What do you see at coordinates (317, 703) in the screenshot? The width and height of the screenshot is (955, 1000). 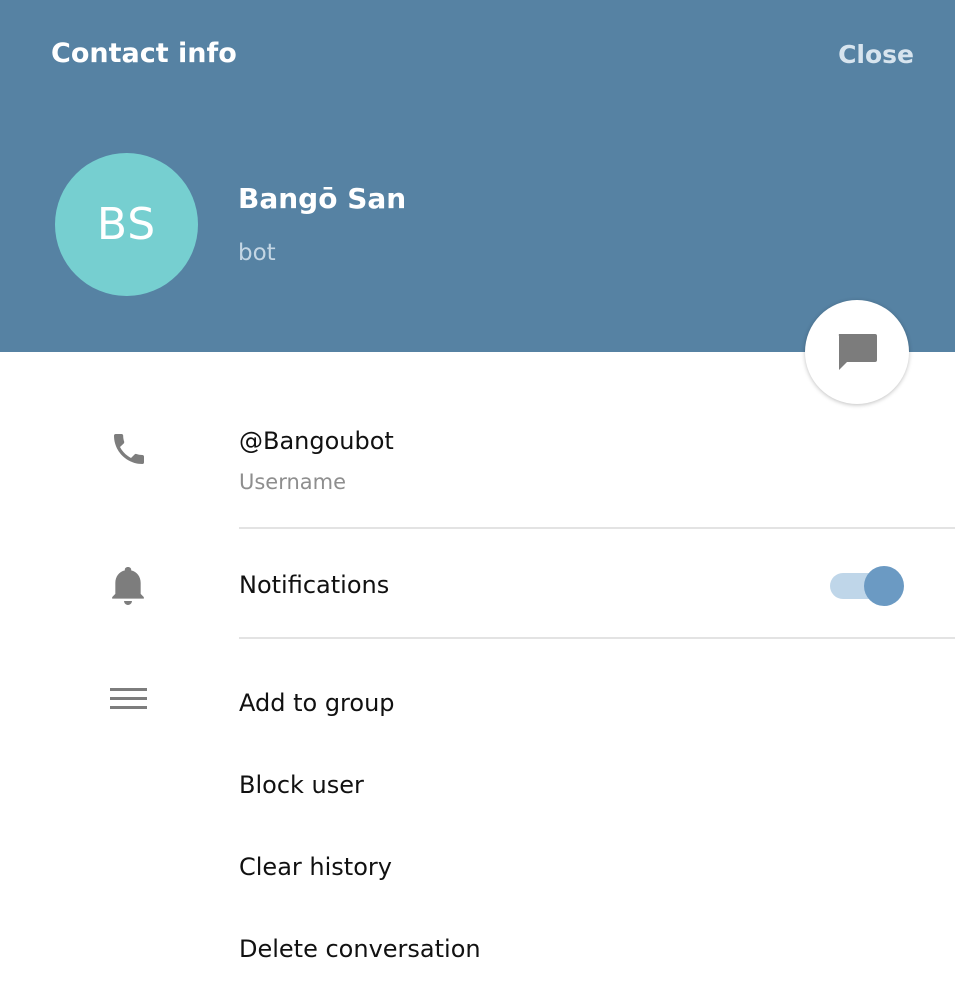 I see `add-to-group-button: Add to group` at bounding box center [317, 703].